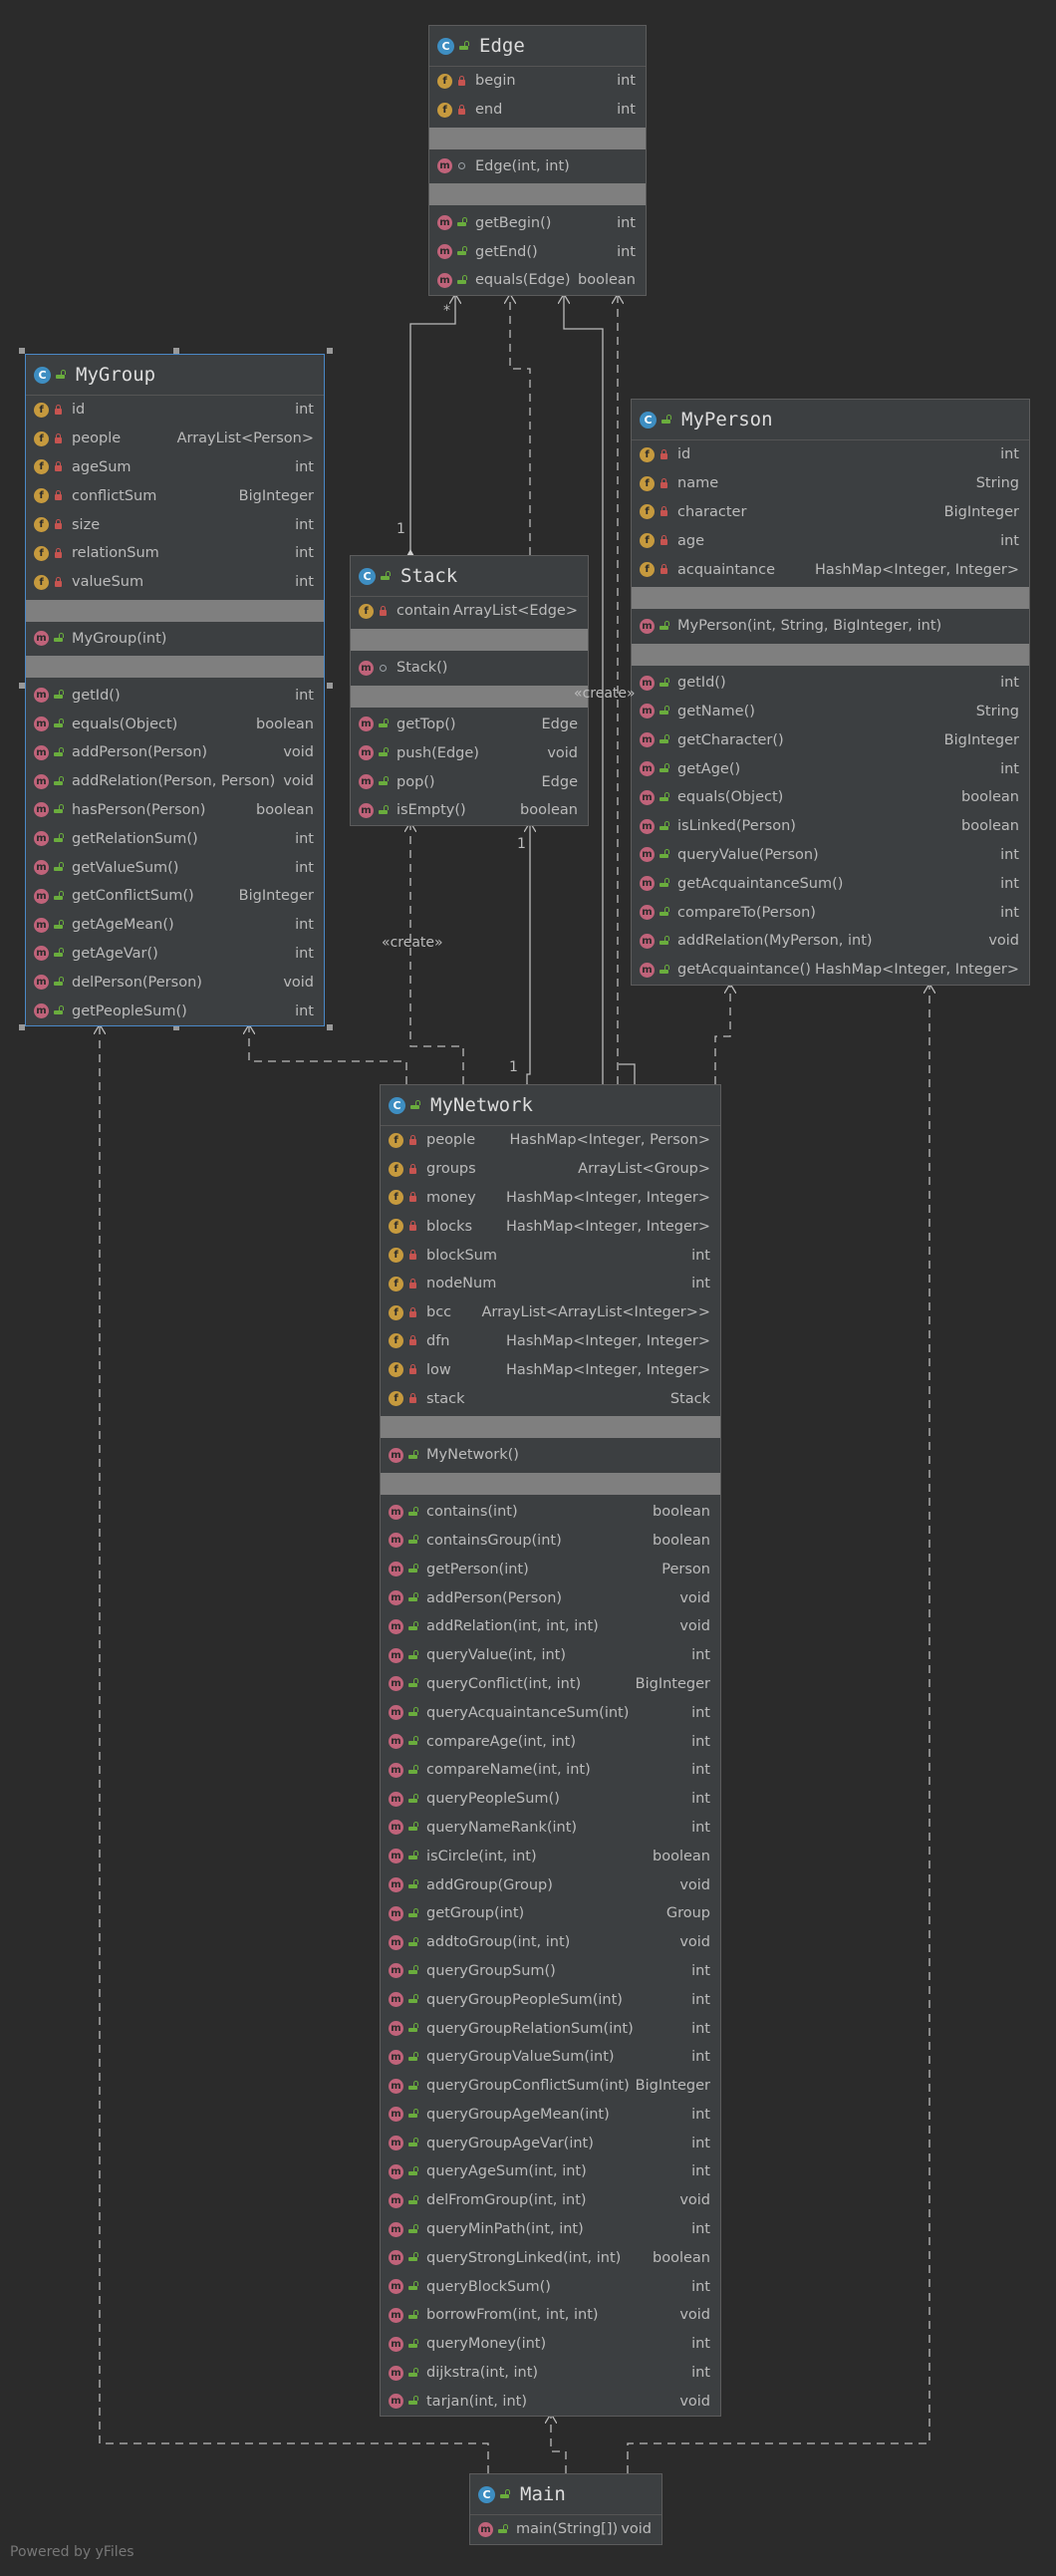 Image resolution: width=1056 pixels, height=2576 pixels. I want to click on field-row: f relationSum int, so click(175, 553).